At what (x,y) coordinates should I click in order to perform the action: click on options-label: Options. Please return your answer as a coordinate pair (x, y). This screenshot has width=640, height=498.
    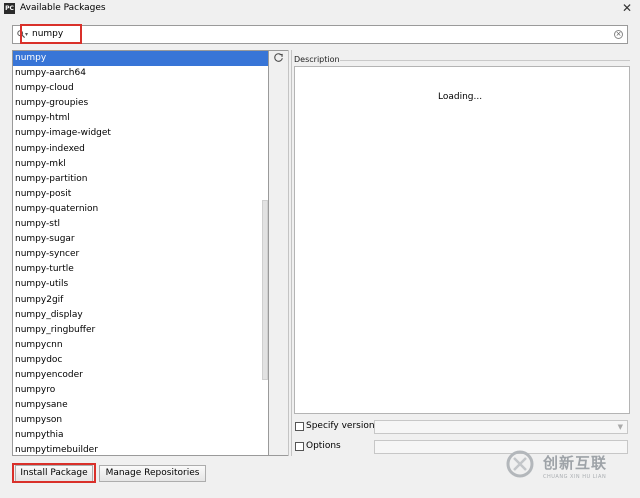
    Looking at the image, I should click on (323, 446).